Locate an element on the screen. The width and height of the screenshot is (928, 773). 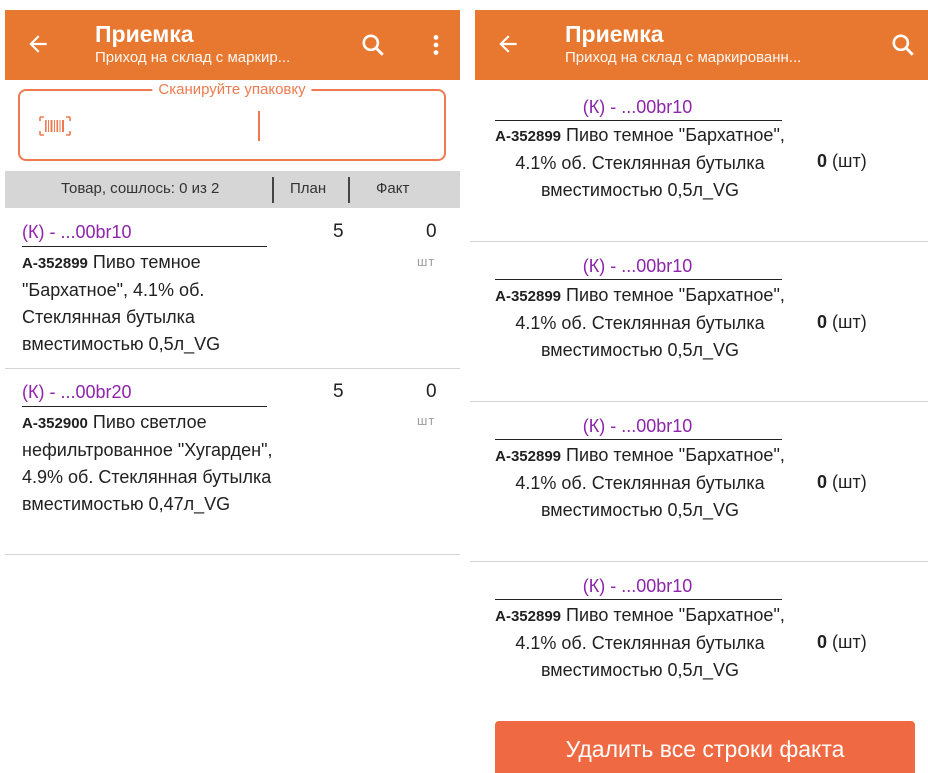
more-vert-icon is located at coordinates (436, 45).